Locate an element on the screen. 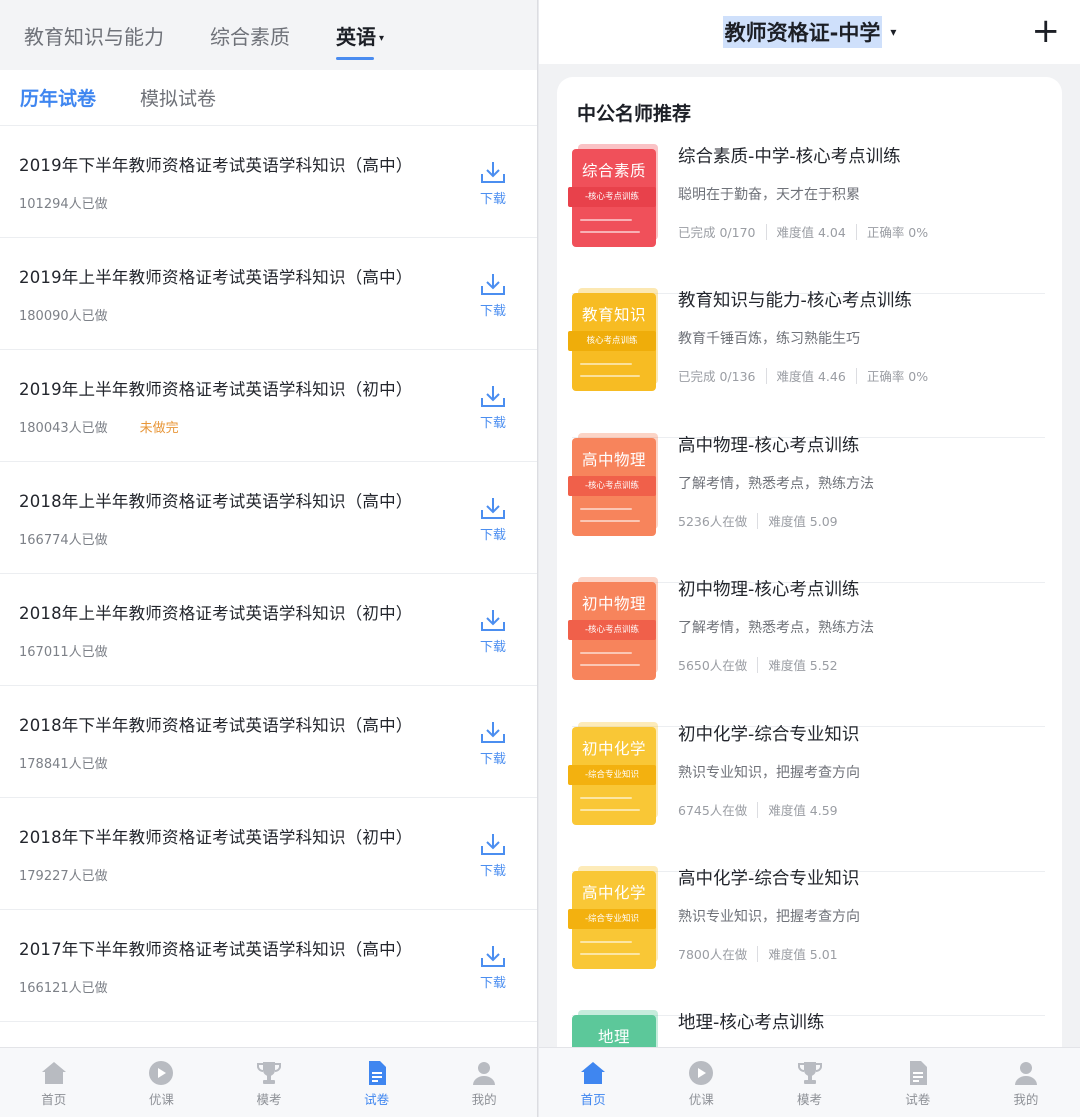  paper-row: 2018年下半年教师资格证考试英语学科知识（高中） 178841人已做 下载 is located at coordinates (268, 742).